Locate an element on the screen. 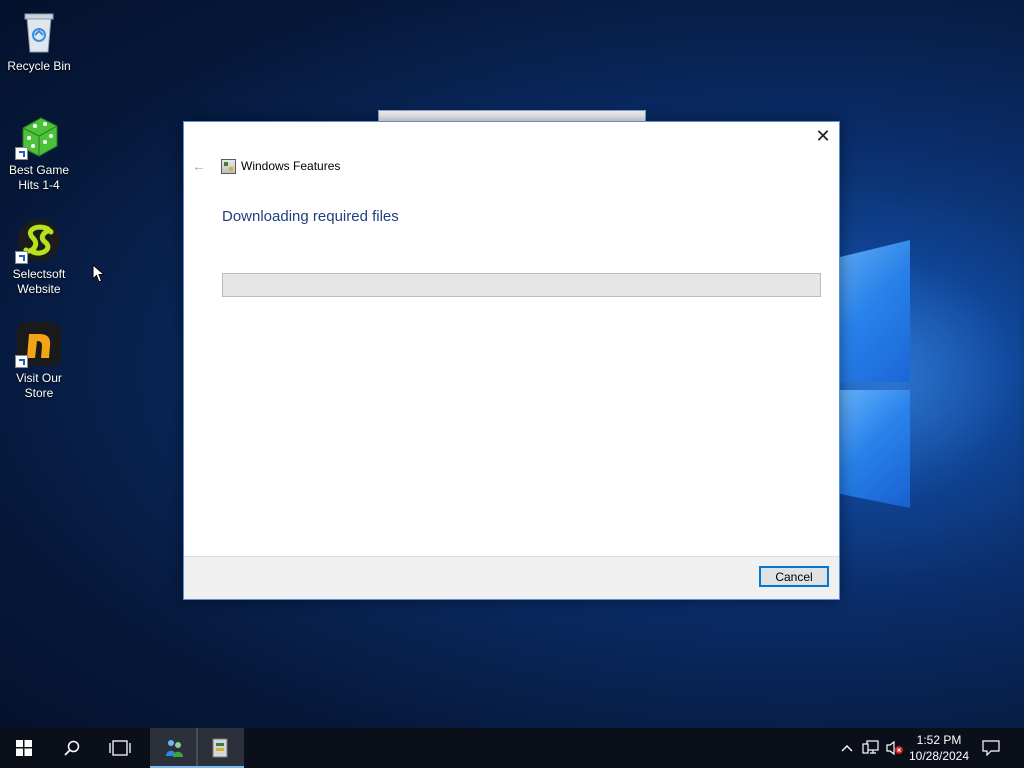 Image resolution: width=1024 pixels, height=768 pixels. search-button is located at coordinates (72, 748).